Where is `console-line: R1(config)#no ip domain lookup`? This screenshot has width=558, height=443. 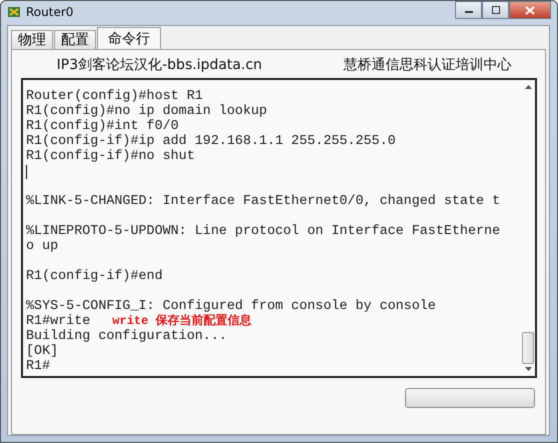
console-line: R1(config)#no ip domain lookup is located at coordinates (147, 111).